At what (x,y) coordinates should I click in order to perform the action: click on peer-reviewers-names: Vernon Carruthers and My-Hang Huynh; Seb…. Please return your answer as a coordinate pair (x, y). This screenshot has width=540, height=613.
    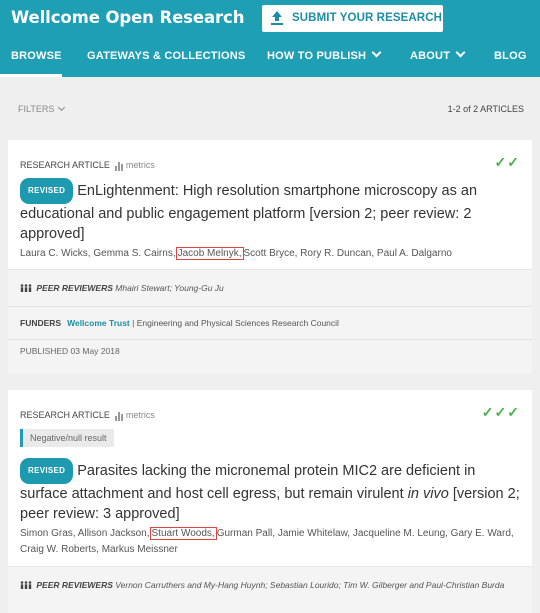
    Looking at the image, I should click on (310, 585).